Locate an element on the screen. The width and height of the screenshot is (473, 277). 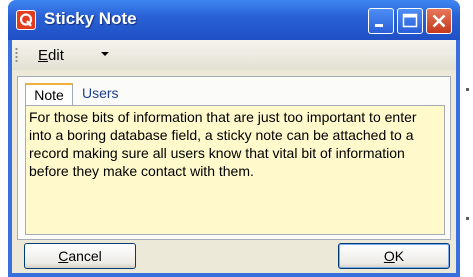
title-bar: Sticky Note is located at coordinates (234, 20).